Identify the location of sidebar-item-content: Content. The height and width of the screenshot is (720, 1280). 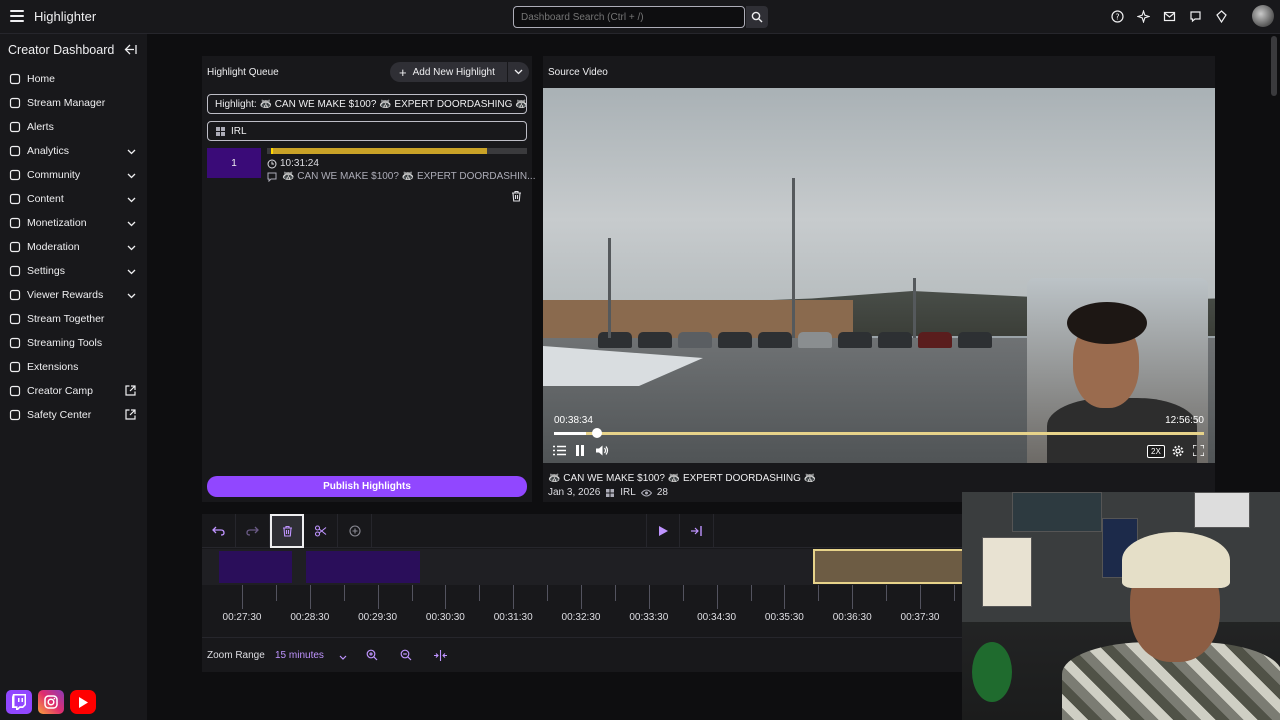
(73, 199).